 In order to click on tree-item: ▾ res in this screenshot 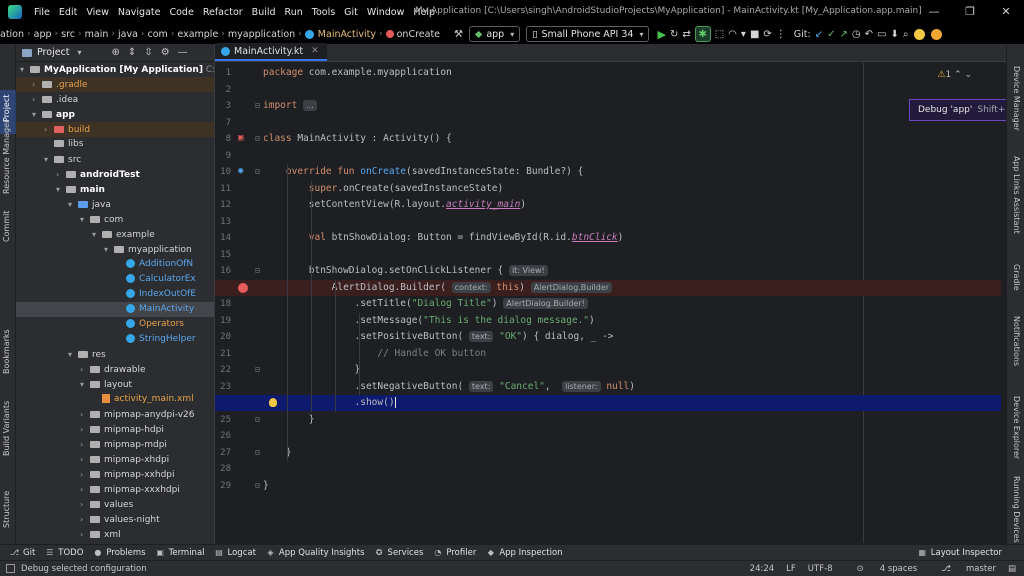, I will do `click(115, 354)`.